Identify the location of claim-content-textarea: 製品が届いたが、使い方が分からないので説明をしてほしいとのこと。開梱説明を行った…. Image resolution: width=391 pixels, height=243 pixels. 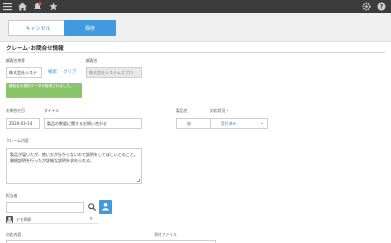
(74, 166).